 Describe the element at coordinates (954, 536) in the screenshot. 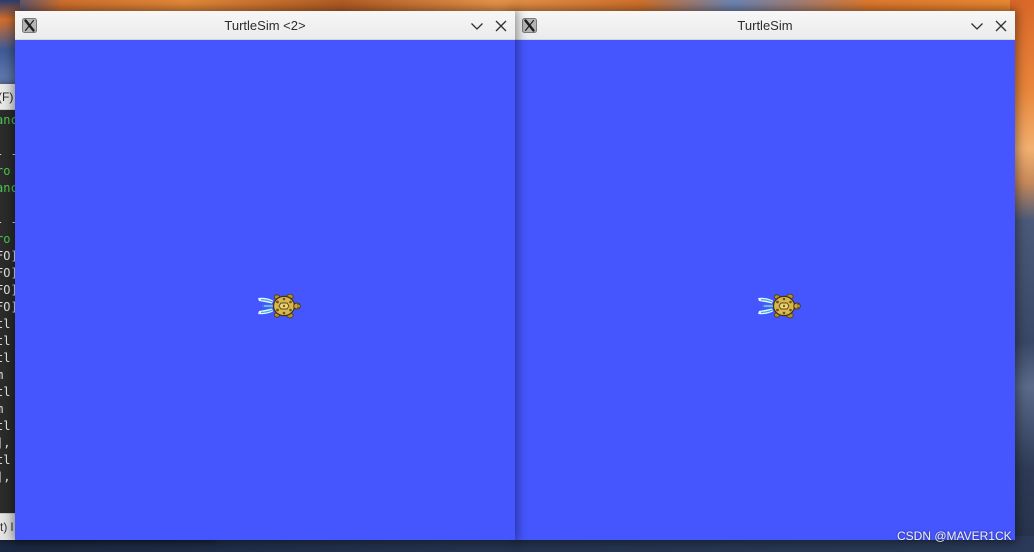

I see `watermark-text: CSDN @MAVER1CK` at that location.